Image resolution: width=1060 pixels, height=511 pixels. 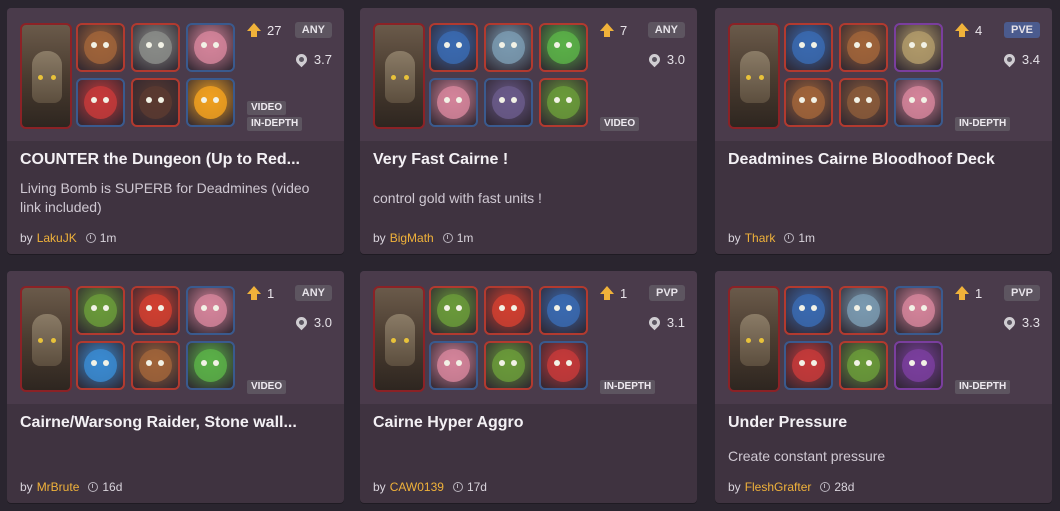 I want to click on deck-title: Cairne Hyper Aggro, so click(x=528, y=423).